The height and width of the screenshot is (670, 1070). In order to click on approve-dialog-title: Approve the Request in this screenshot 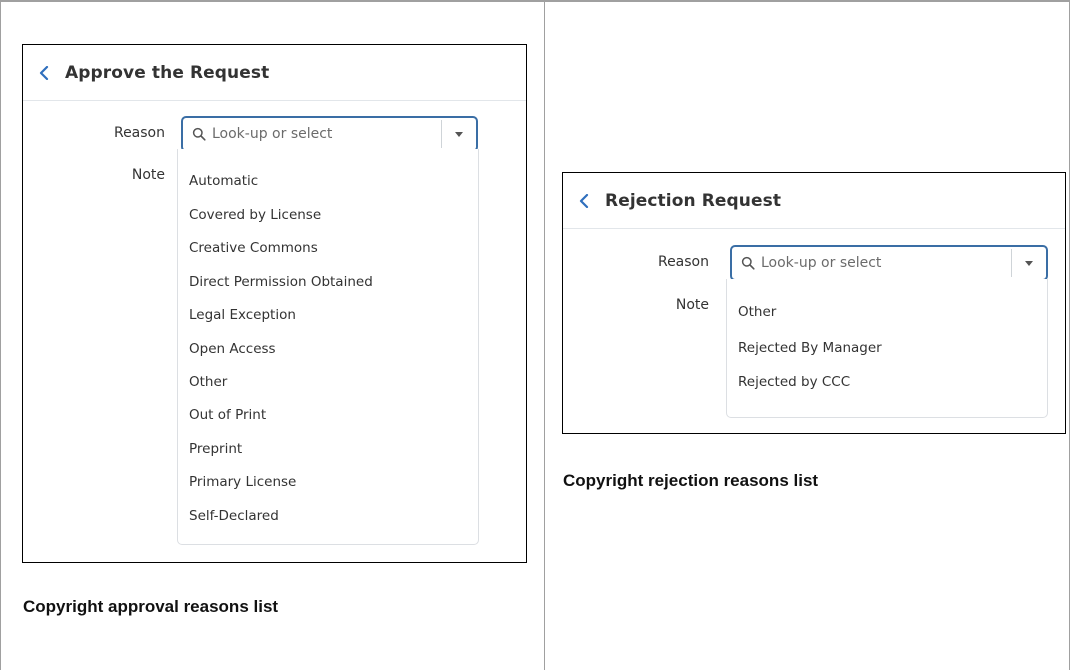, I will do `click(167, 72)`.